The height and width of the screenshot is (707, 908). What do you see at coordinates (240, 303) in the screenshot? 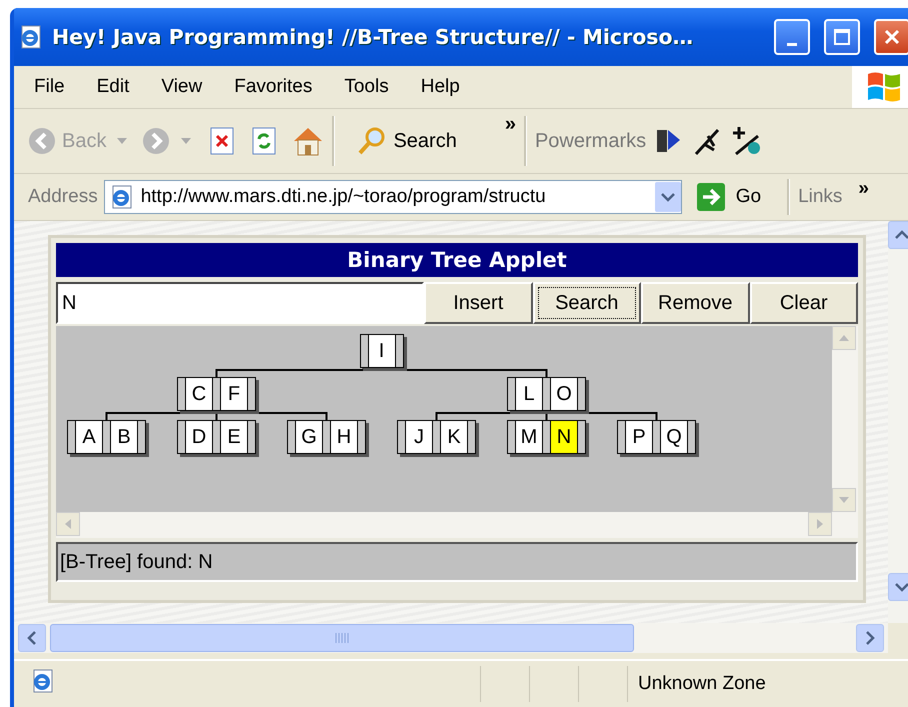
I see `key-input-field: N` at bounding box center [240, 303].